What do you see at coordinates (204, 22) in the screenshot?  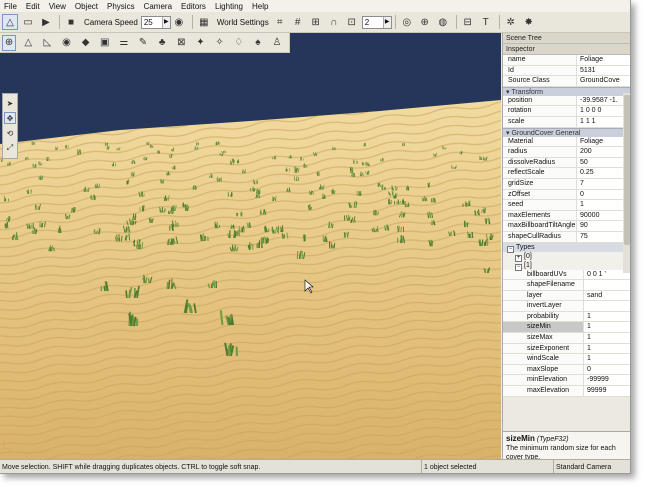 I see `world-settings-icon: ▦` at bounding box center [204, 22].